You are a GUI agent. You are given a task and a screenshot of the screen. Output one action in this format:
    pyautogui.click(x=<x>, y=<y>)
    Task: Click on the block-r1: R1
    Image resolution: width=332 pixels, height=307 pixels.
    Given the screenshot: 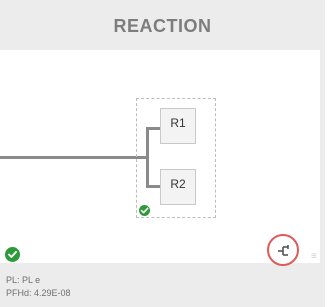 What is the action you would take?
    pyautogui.click(x=178, y=126)
    